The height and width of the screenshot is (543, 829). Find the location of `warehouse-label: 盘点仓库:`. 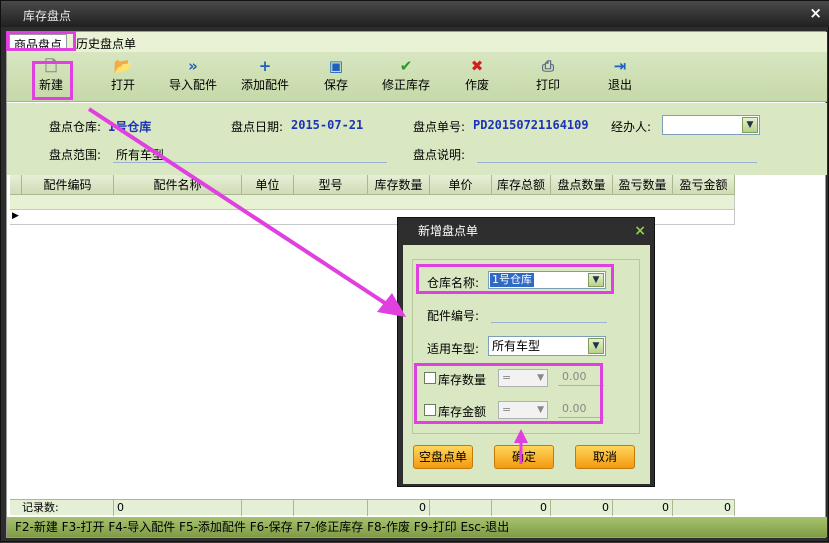

warehouse-label: 盘点仓库: is located at coordinates (75, 127).